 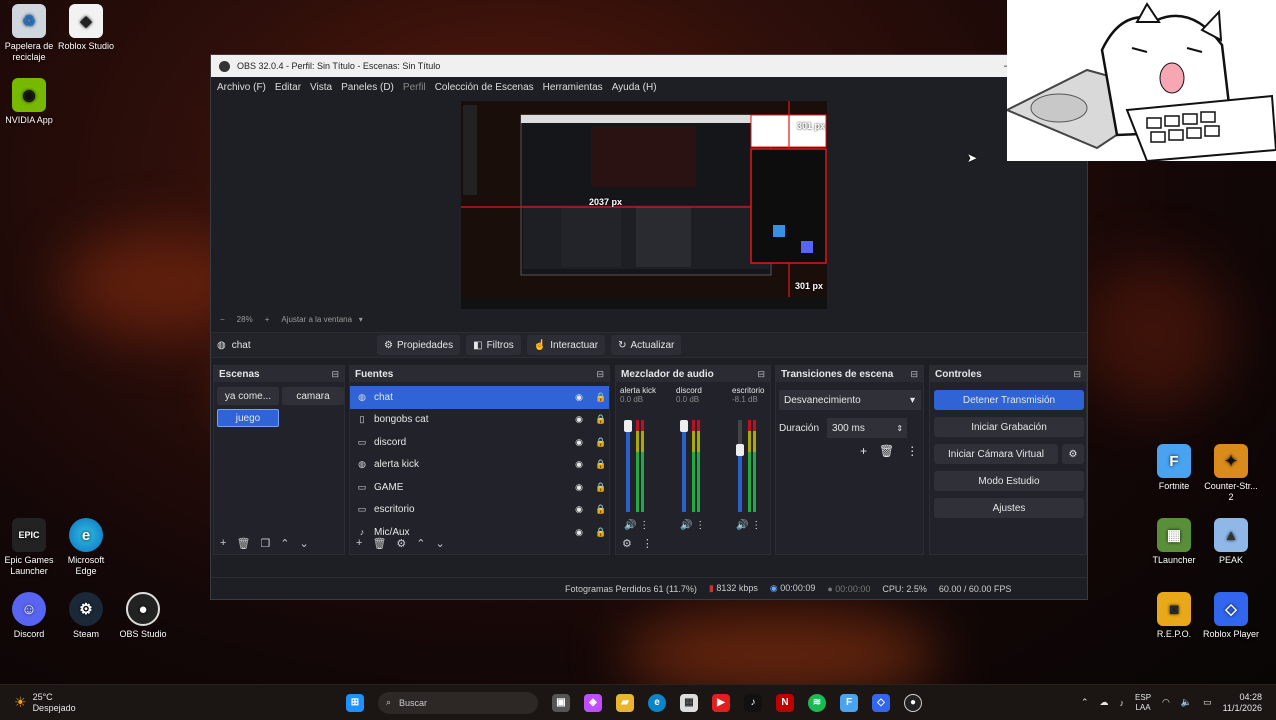 I want to click on edge-icon: e, so click(x=657, y=702).